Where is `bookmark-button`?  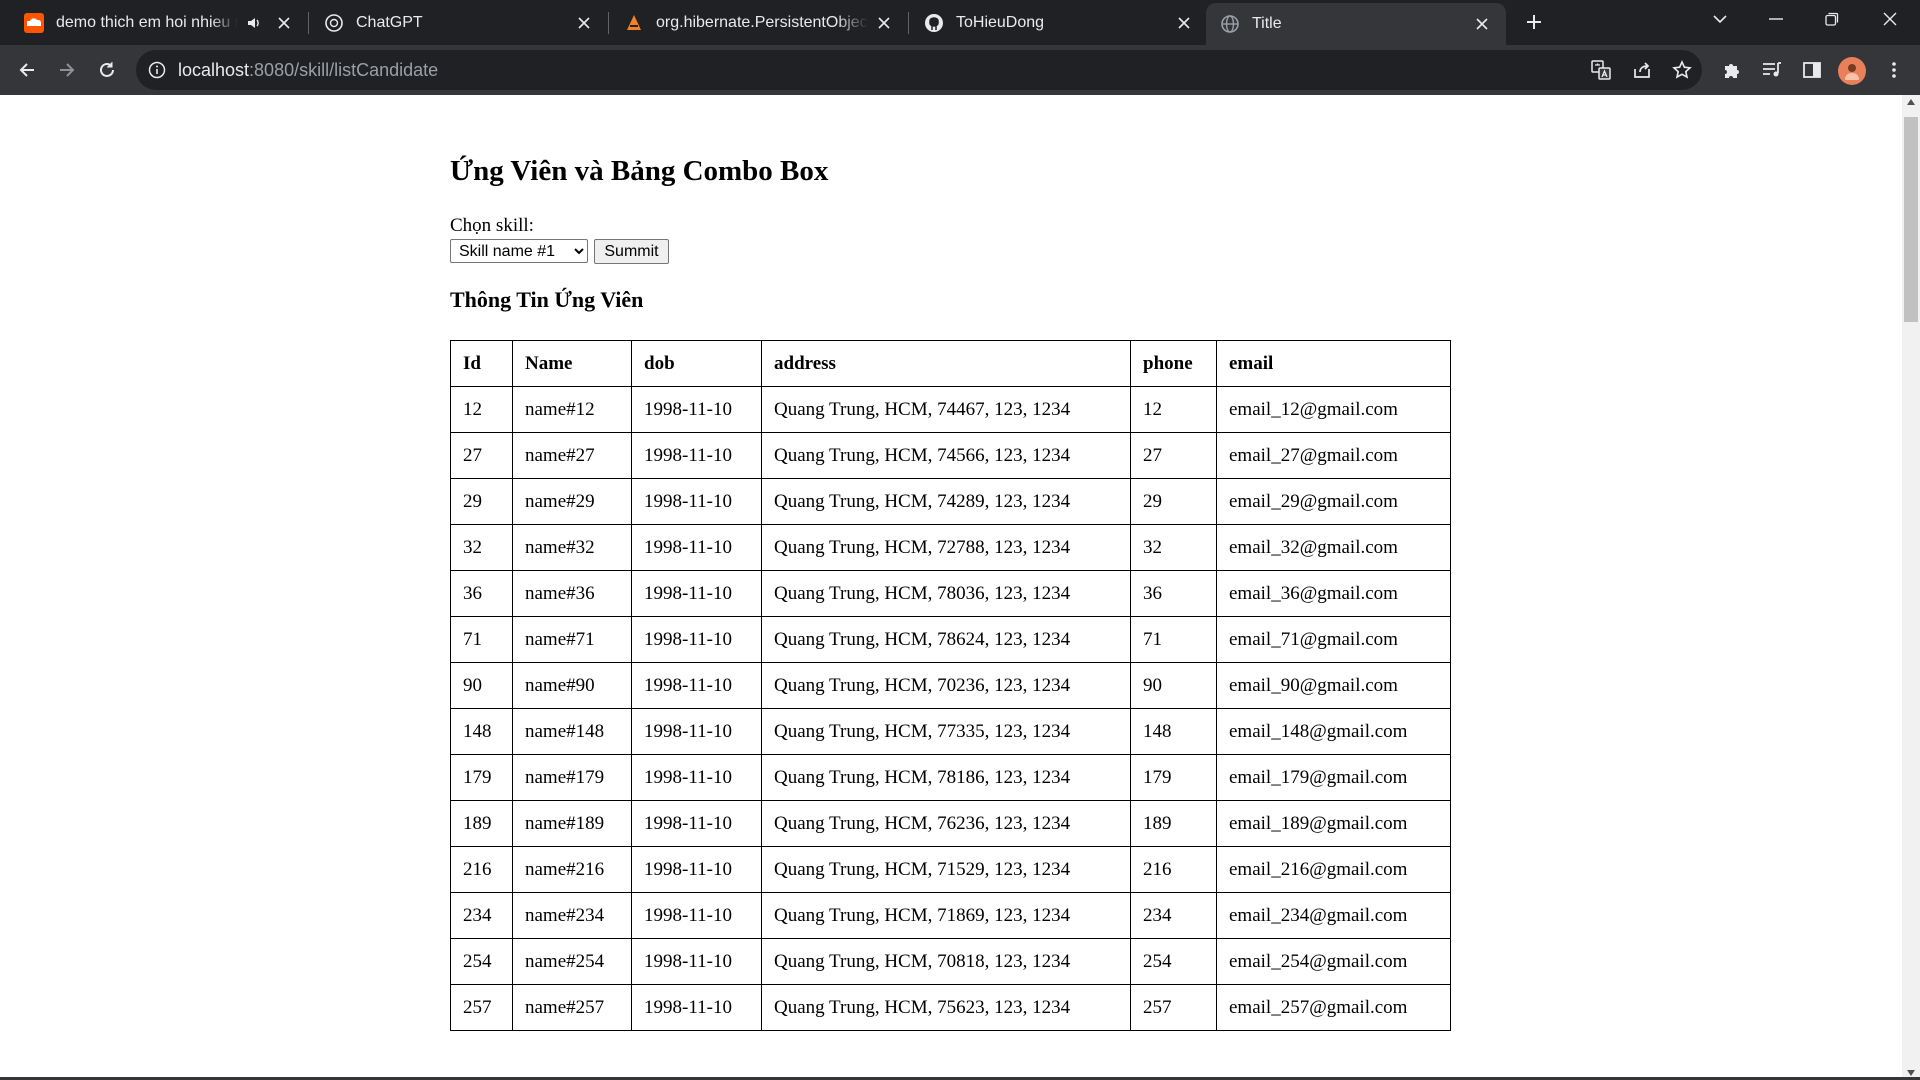 bookmark-button is located at coordinates (1682, 70).